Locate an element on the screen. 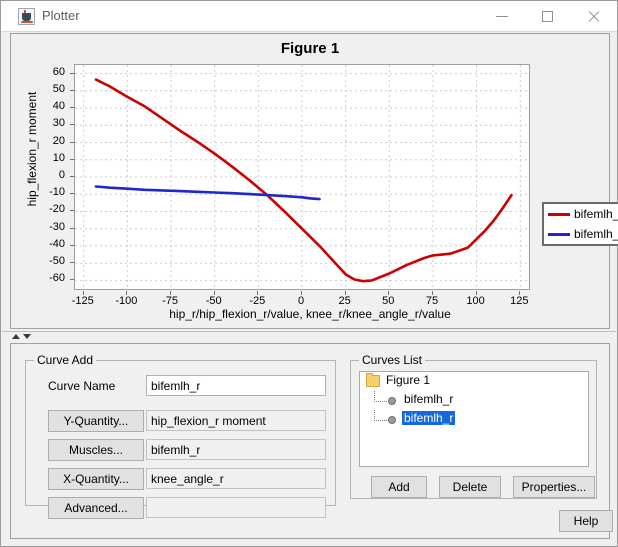 The height and width of the screenshot is (547, 618). help-button: Help is located at coordinates (586, 521).